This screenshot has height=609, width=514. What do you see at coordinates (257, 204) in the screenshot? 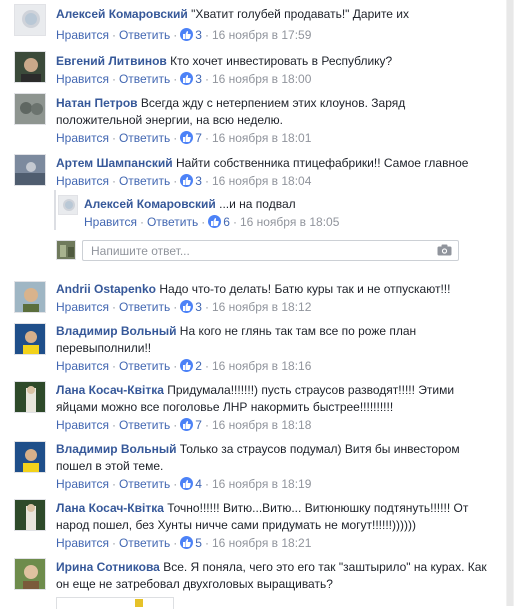
I see `comment-text: ...и на подвал` at bounding box center [257, 204].